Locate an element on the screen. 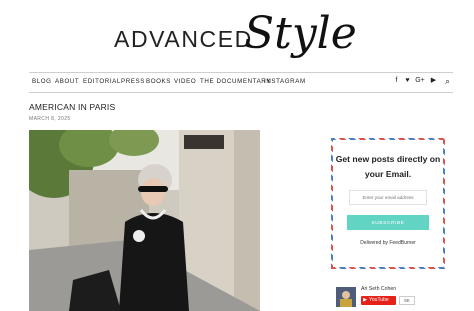  twitter-icon: ♥ is located at coordinates (407, 81).